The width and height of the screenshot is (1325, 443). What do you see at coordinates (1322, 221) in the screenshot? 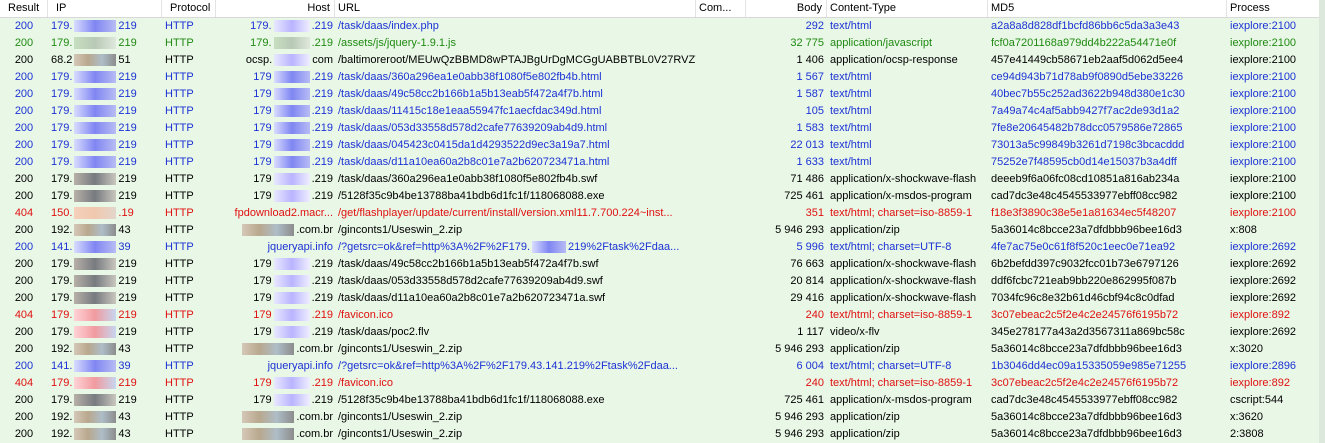
I see `vertical-scrollbar` at bounding box center [1322, 221].